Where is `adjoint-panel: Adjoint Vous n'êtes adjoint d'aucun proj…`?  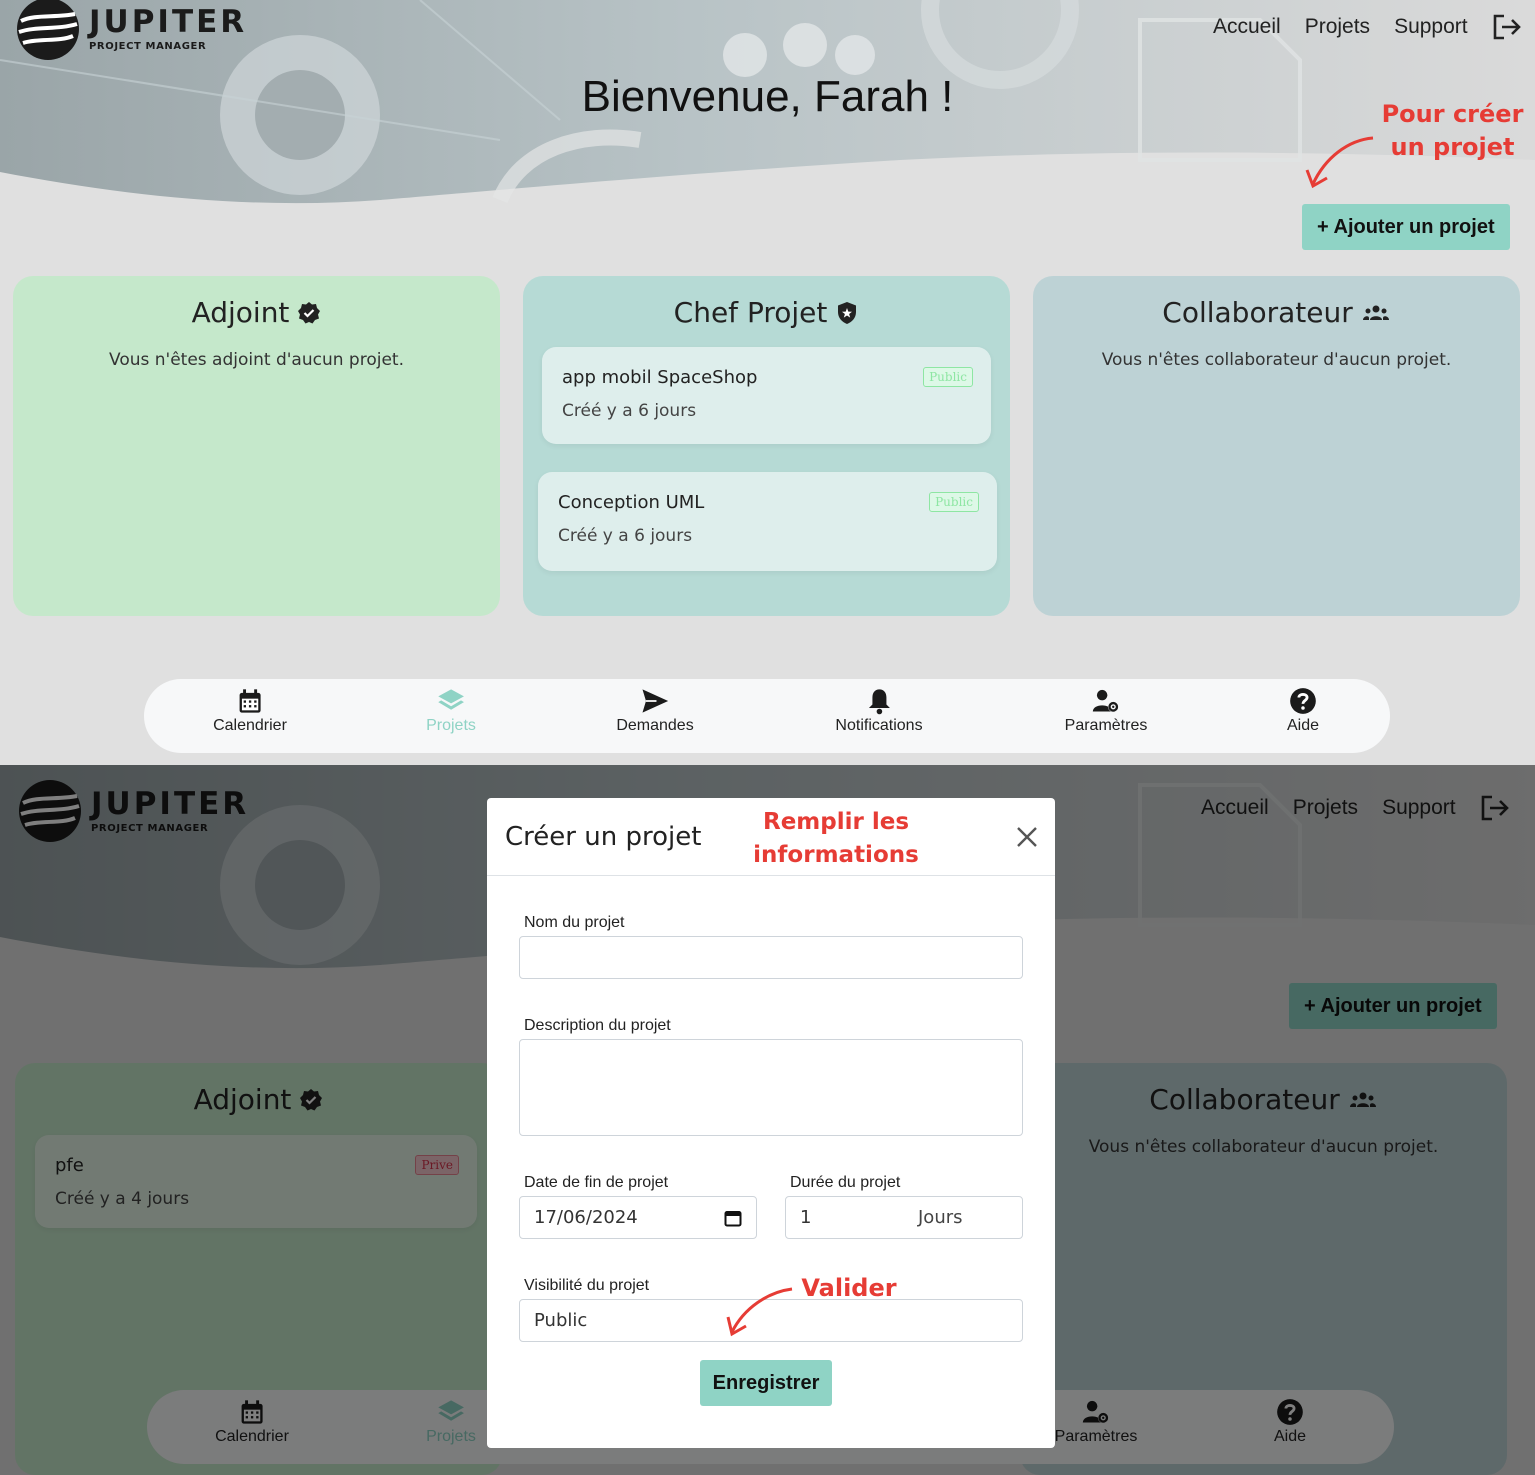 adjoint-panel: Adjoint Vous n'êtes adjoint d'aucun proj… is located at coordinates (256, 446).